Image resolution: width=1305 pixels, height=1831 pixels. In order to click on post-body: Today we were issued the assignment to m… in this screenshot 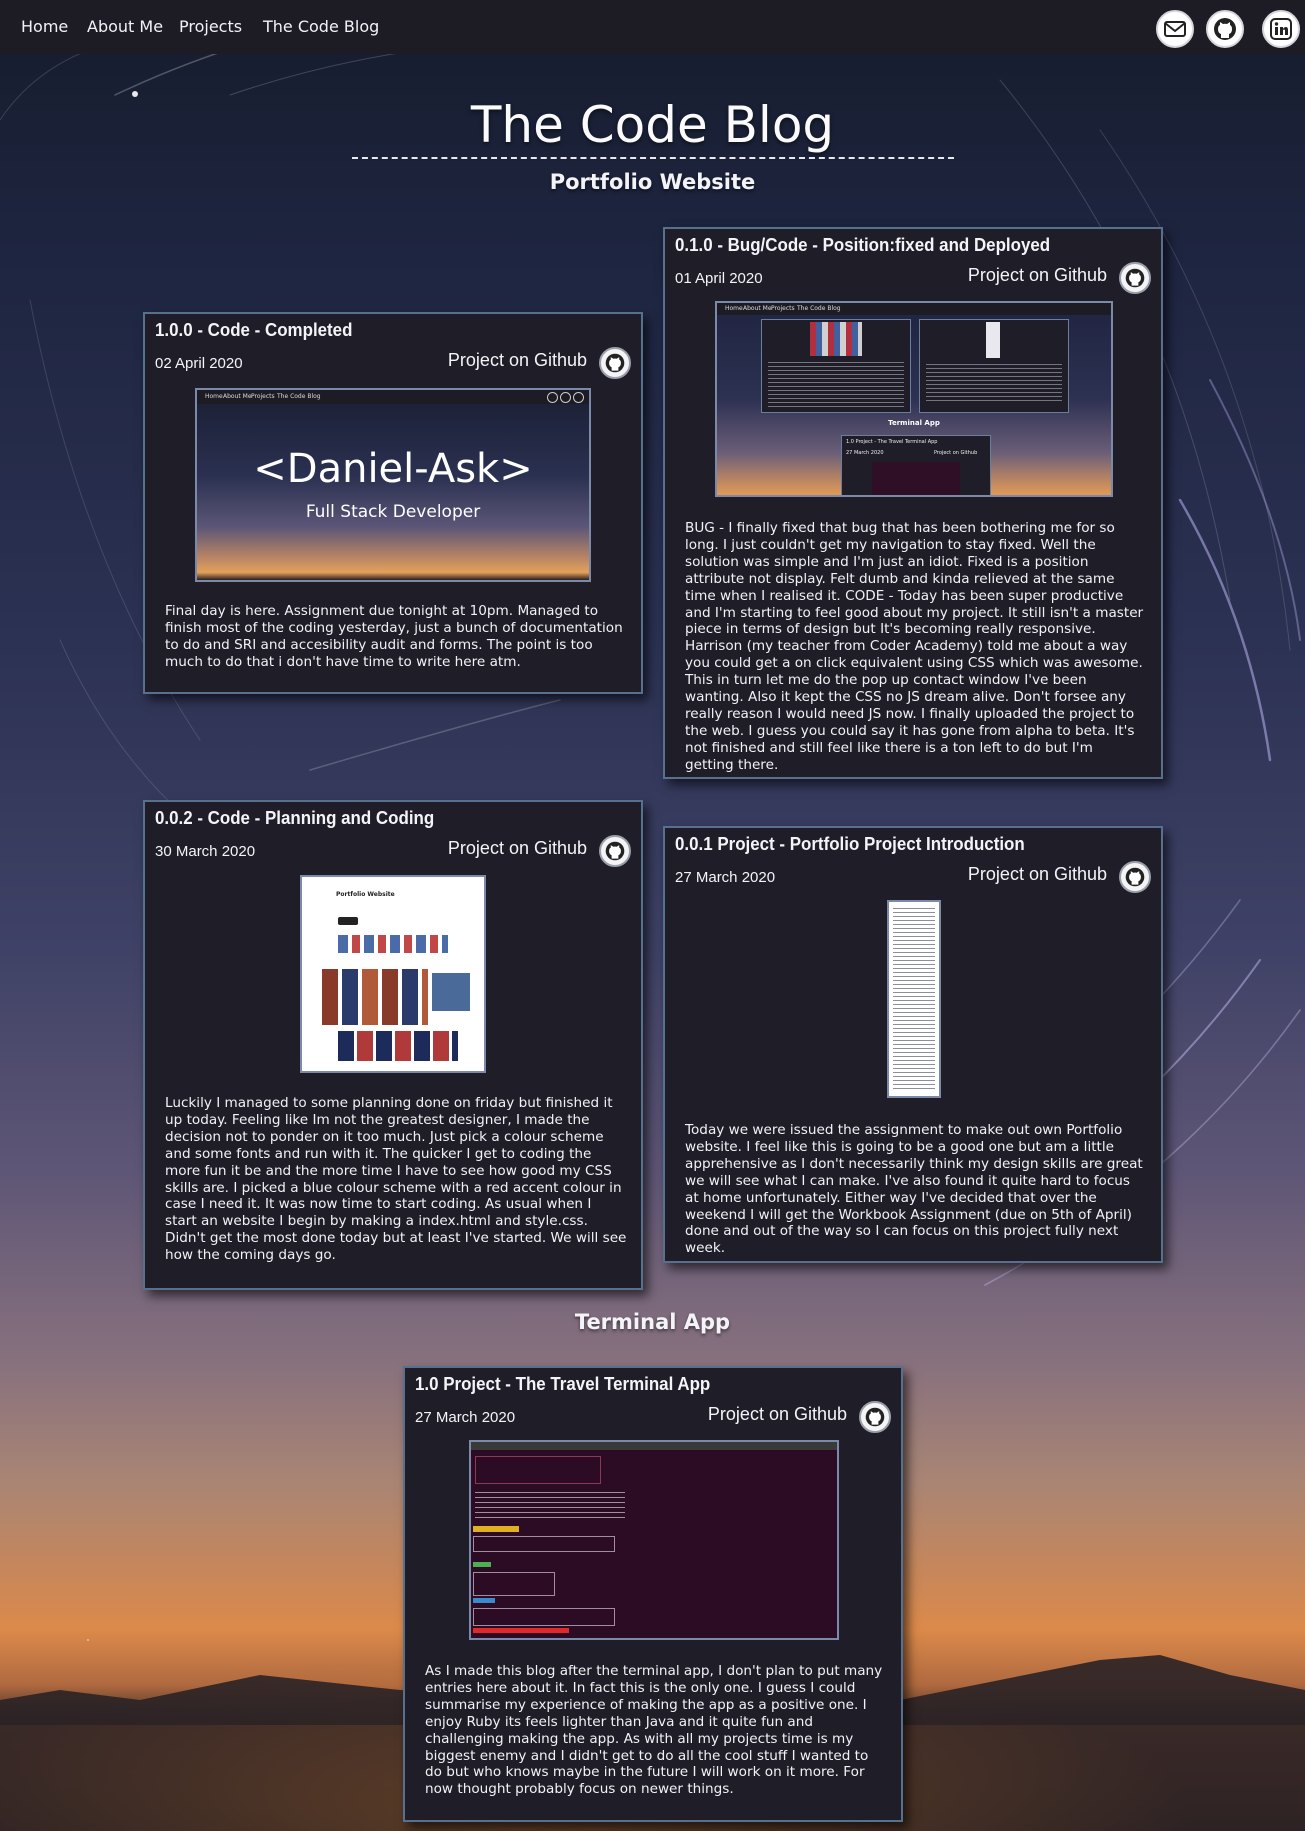, I will do `click(914, 1189)`.